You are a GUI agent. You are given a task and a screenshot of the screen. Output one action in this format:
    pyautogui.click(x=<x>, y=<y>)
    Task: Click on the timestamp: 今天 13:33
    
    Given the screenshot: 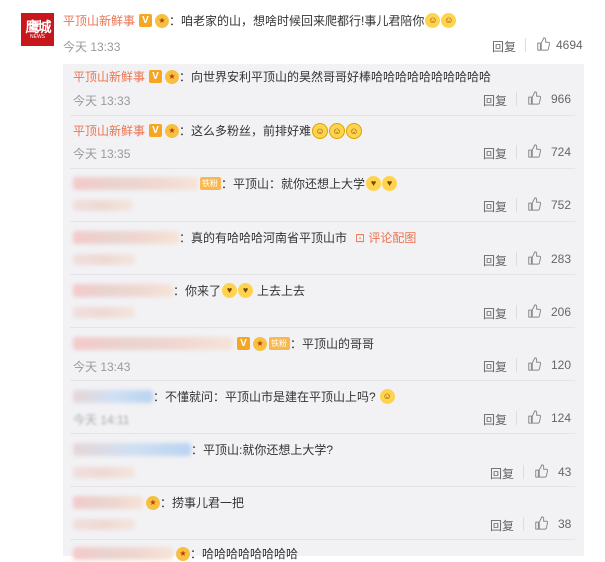 What is the action you would take?
    pyautogui.click(x=92, y=47)
    